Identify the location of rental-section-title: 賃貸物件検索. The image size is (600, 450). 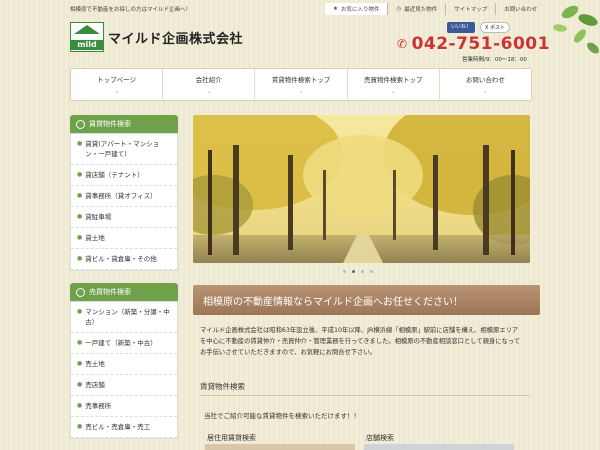
(365, 388).